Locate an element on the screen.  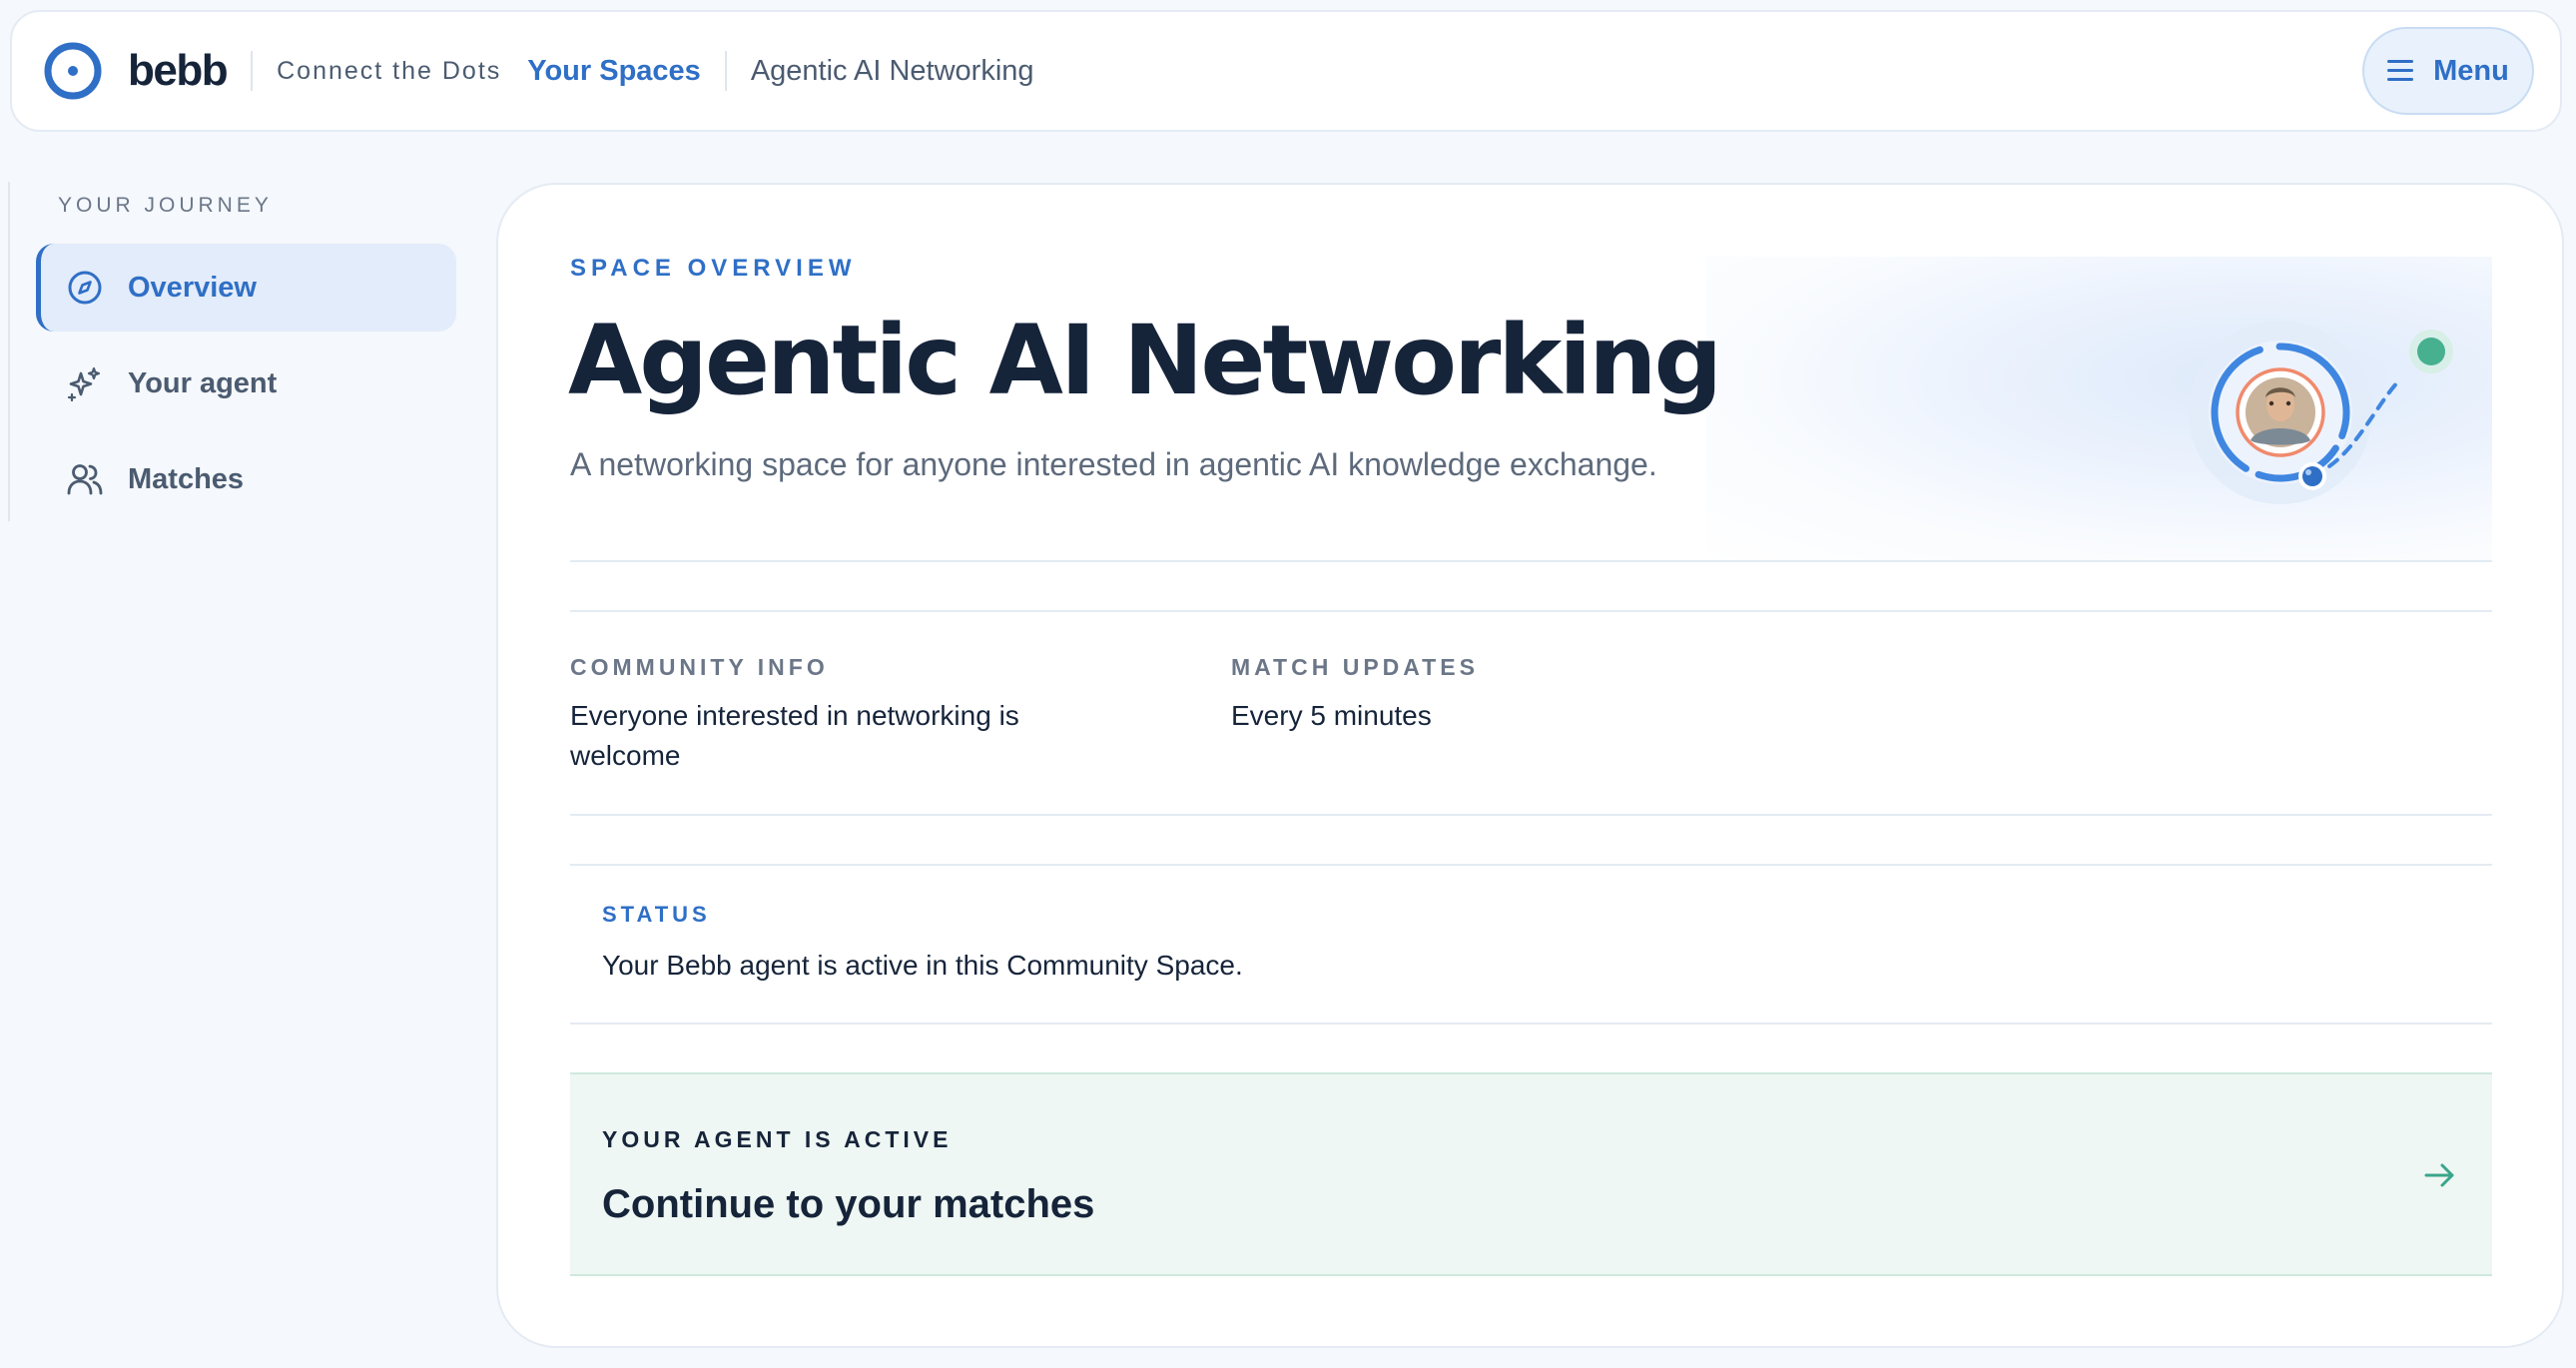
sparkles-icon is located at coordinates (84, 384).